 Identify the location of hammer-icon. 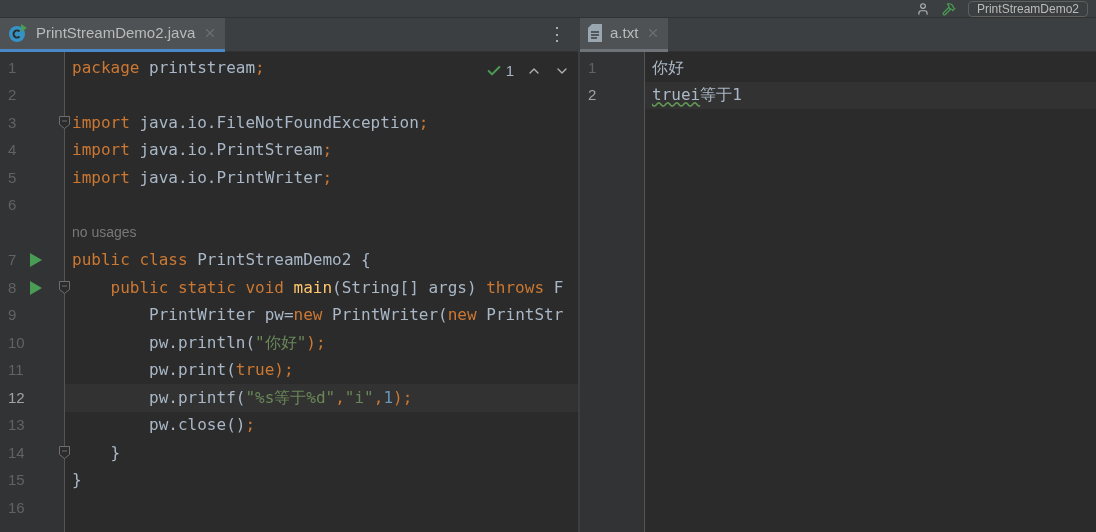
(948, 8).